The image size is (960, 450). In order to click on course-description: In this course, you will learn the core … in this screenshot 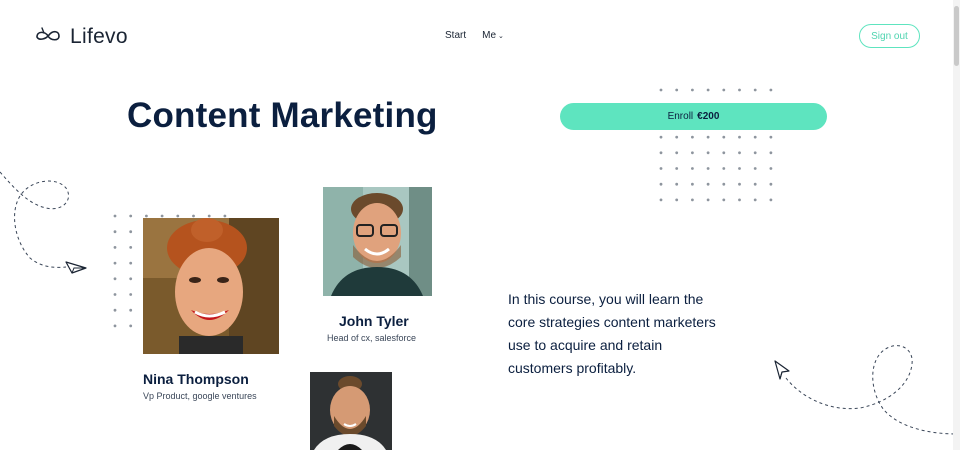, I will do `click(612, 333)`.